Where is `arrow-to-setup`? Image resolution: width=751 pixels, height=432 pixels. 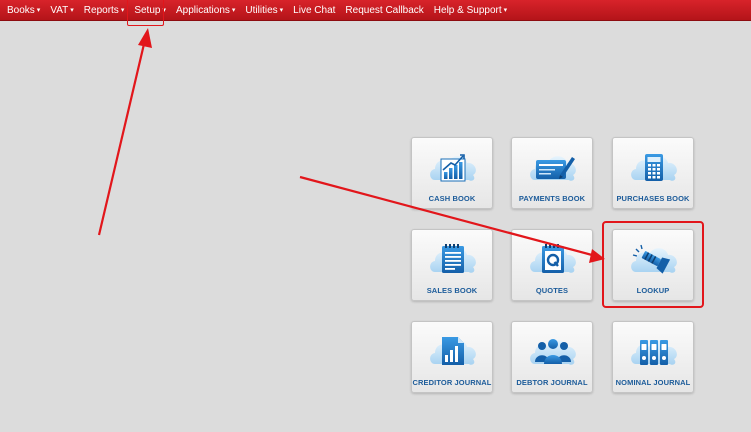 arrow-to-setup is located at coordinates (124, 132).